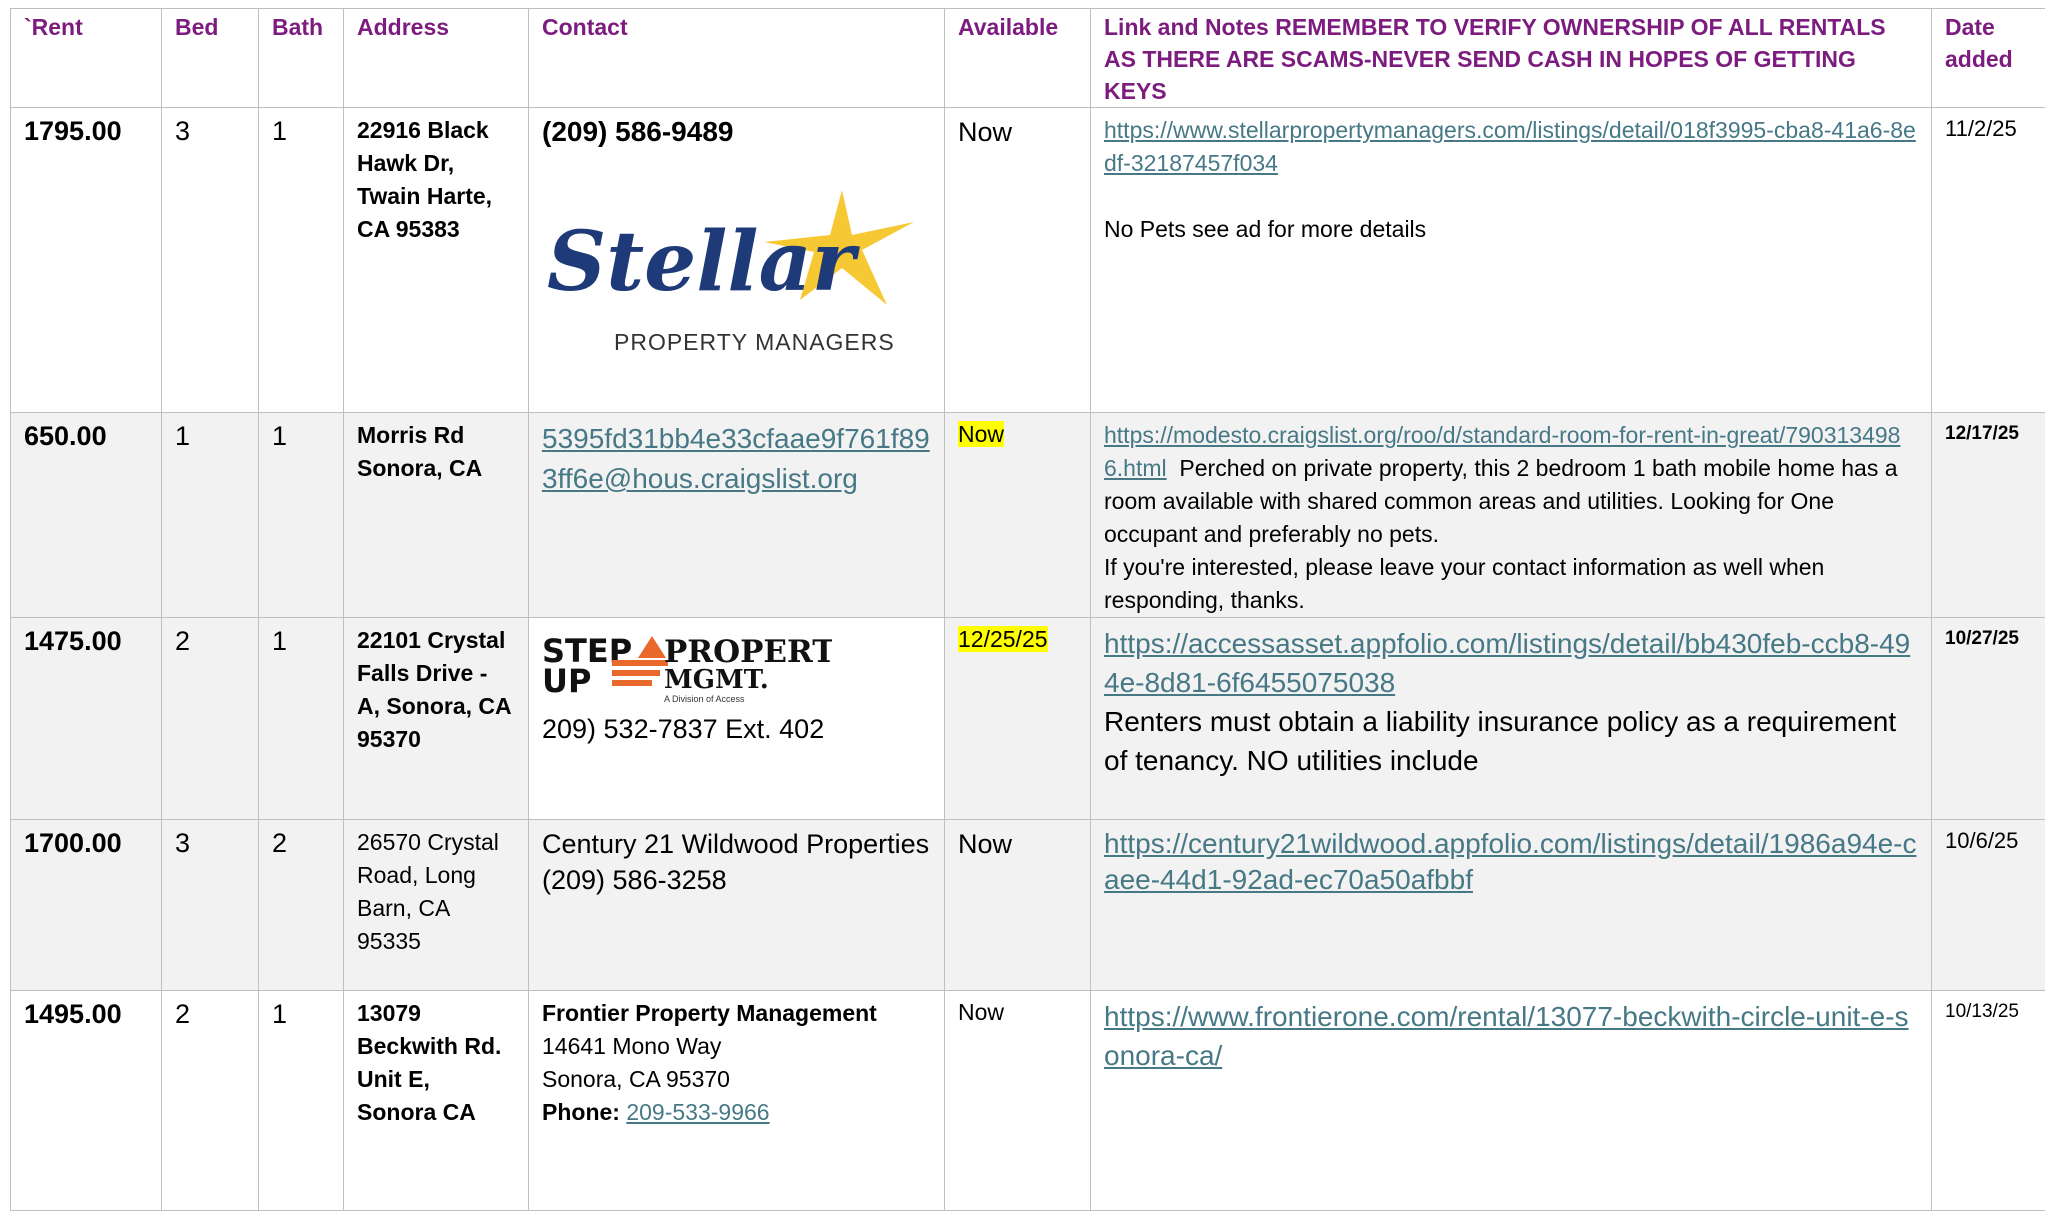 This screenshot has height=1211, width=2045. What do you see at coordinates (754, 342) in the screenshot?
I see `stellar-logo-subtext: PROPERTY MANAGERS` at bounding box center [754, 342].